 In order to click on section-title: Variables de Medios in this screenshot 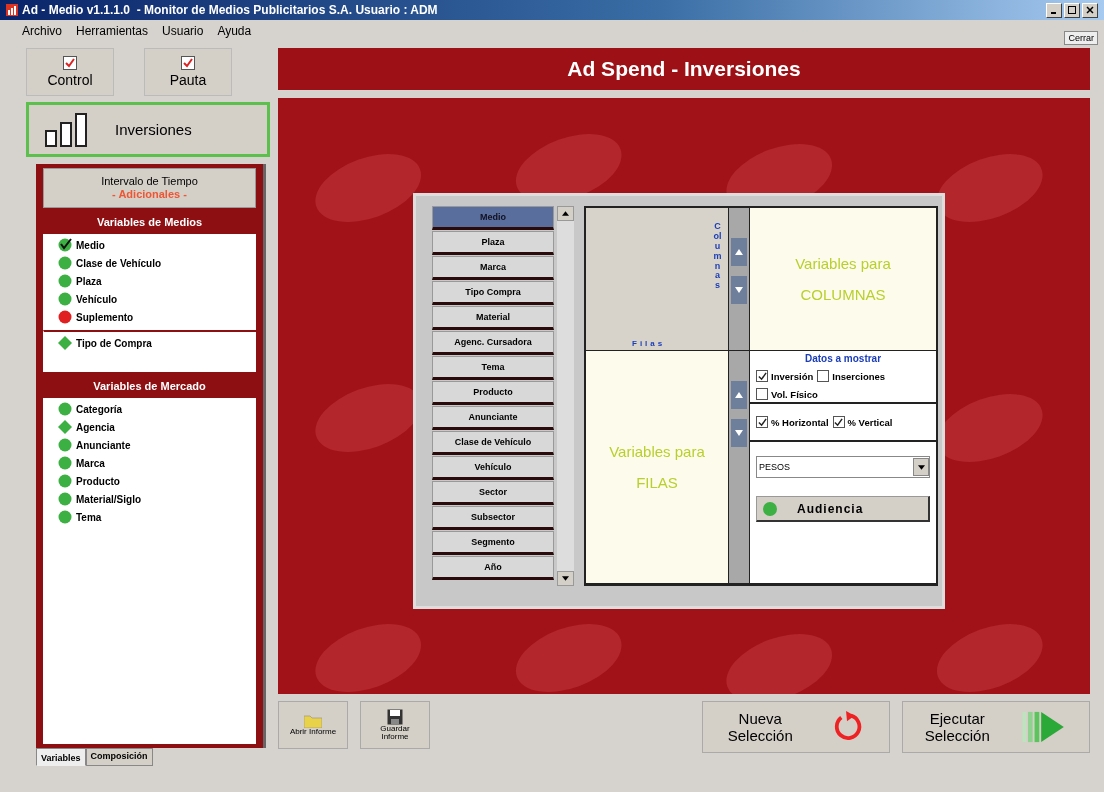, I will do `click(149, 222)`.